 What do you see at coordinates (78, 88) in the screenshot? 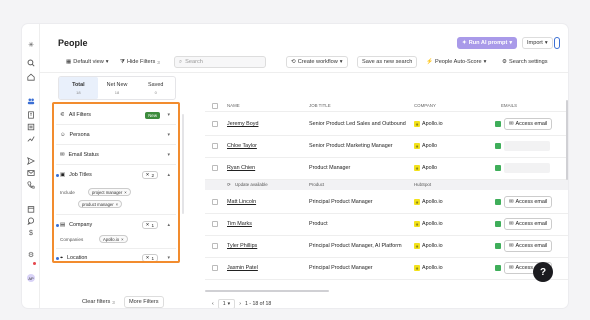
I see `tab-total: Total 18` at bounding box center [78, 88].